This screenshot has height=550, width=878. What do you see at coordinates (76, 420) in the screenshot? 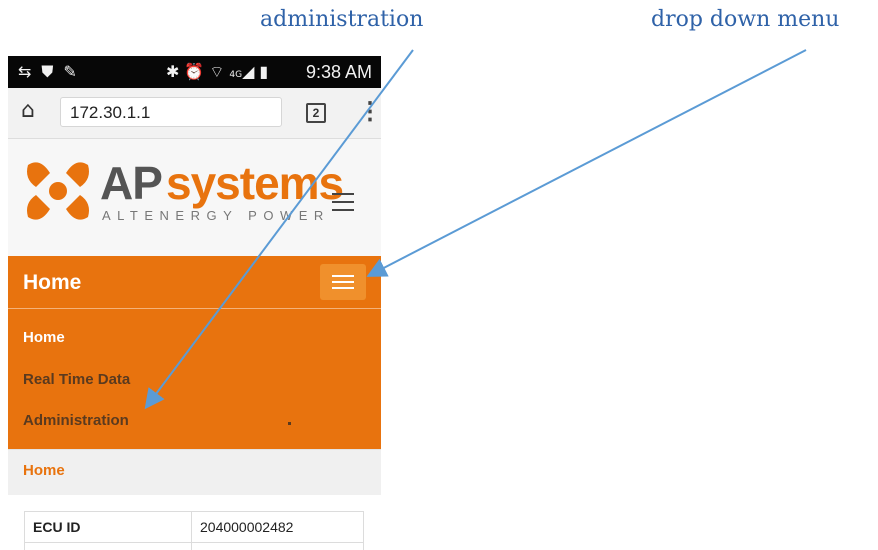
I see `menu-item-administration: Administration` at bounding box center [76, 420].